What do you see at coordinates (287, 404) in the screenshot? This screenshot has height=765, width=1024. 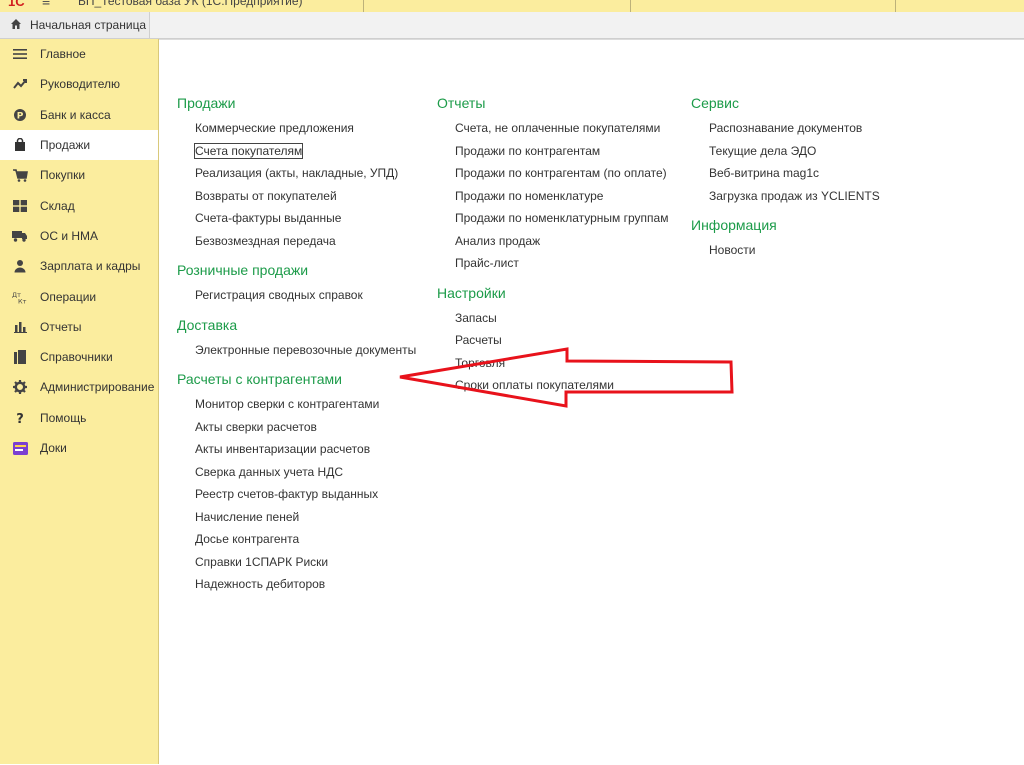 I see `section-link-label: Монитор сверки с контрагентами` at bounding box center [287, 404].